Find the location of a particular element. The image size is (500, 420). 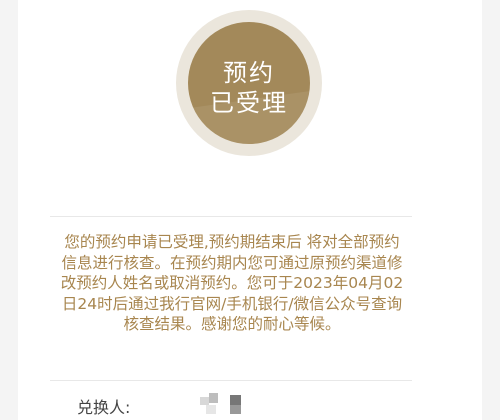

top-divider is located at coordinates (231, 216).